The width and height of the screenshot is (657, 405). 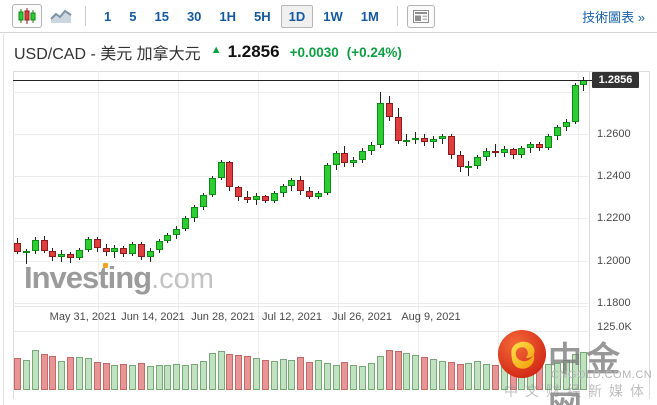 What do you see at coordinates (614, 261) in the screenshot?
I see `price-axis-label: 1.2000` at bounding box center [614, 261].